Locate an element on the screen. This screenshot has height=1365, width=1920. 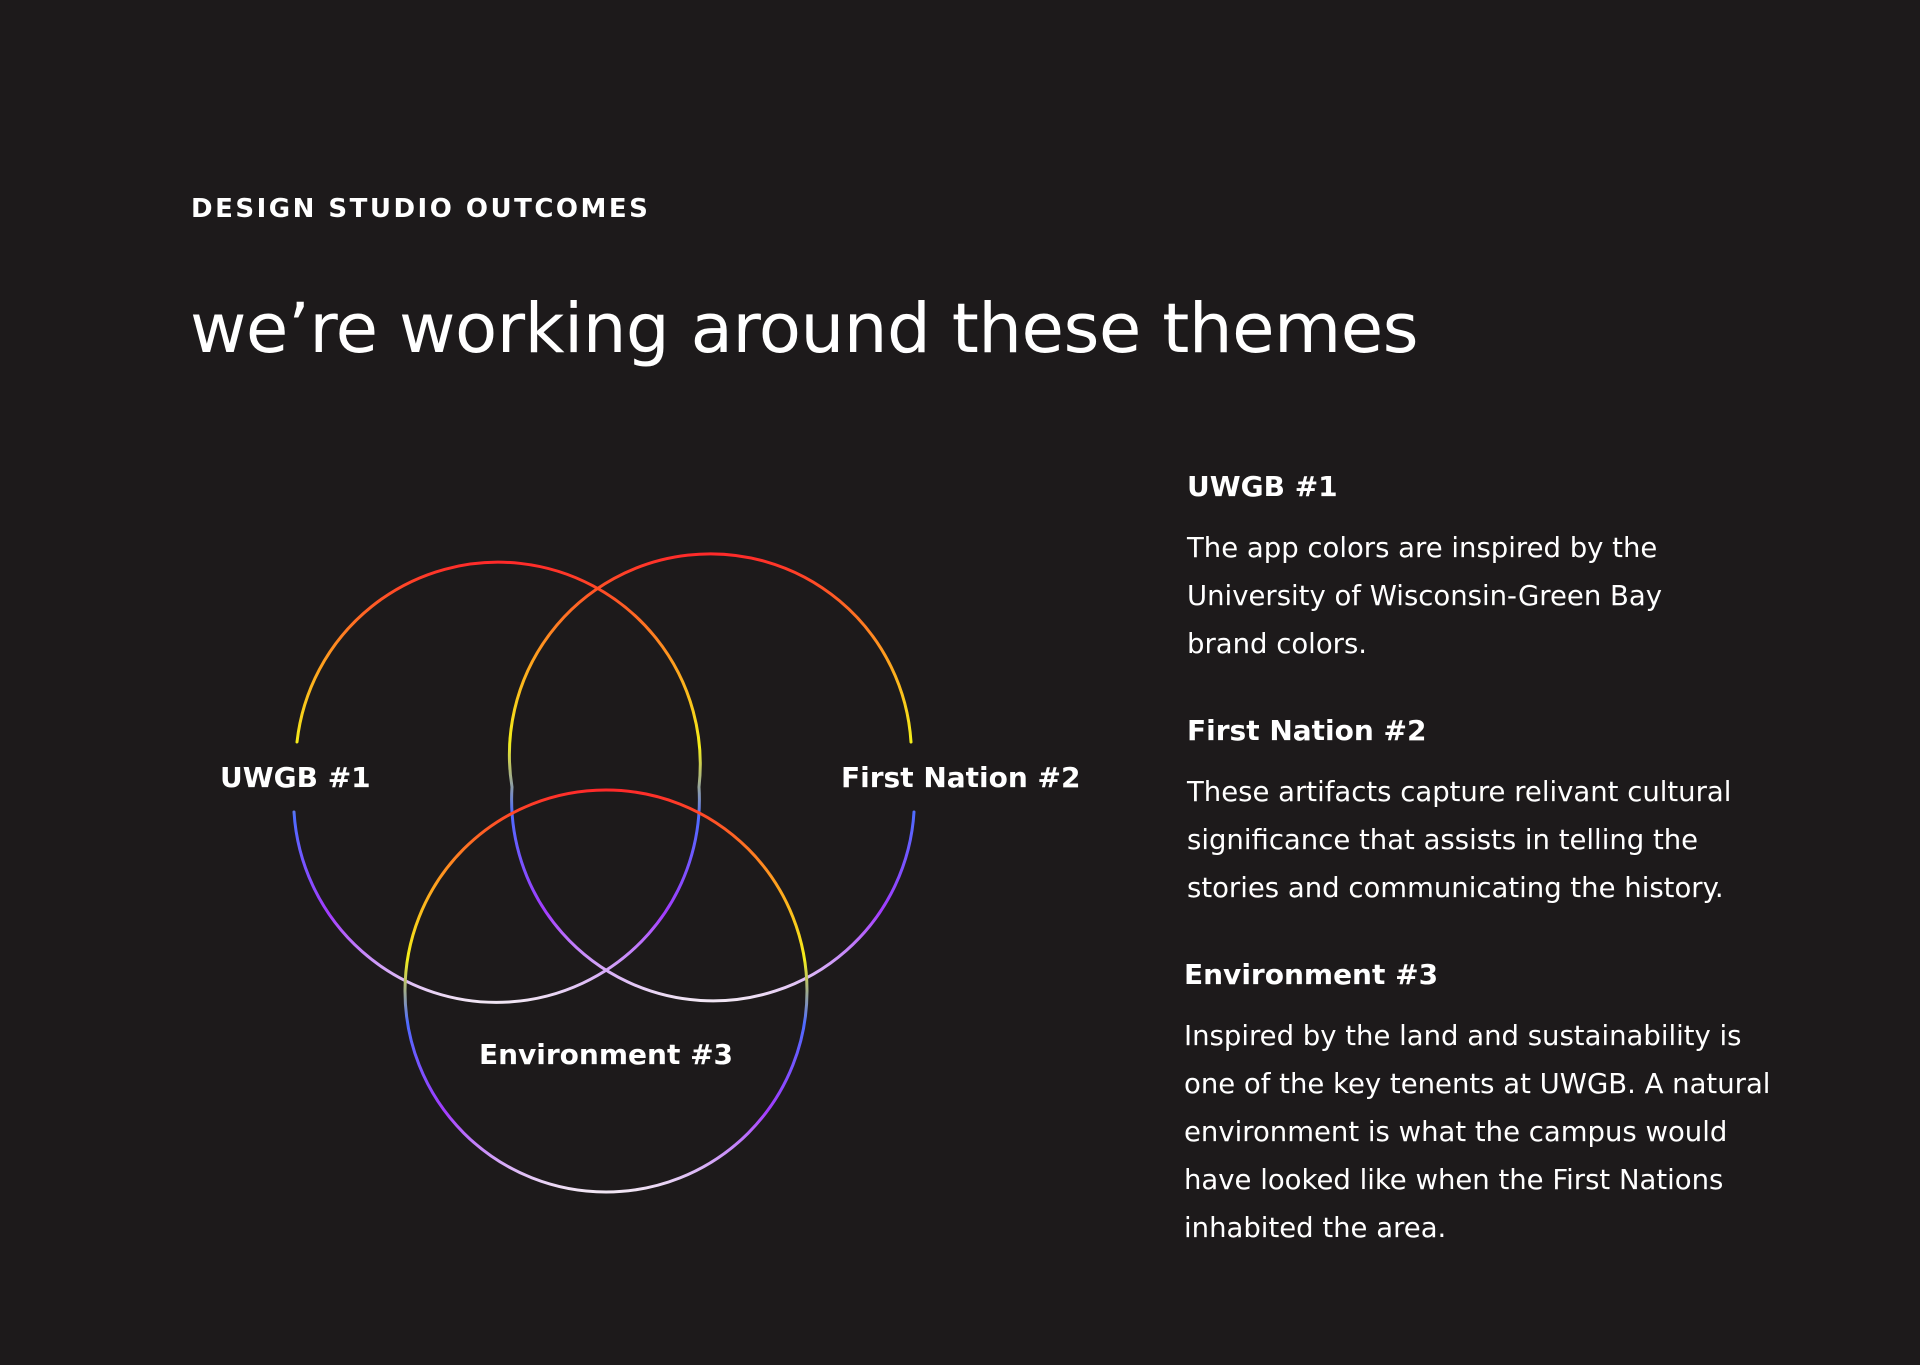
theme-description-line: inhabited the area. is located at coordinates (1315, 1227).